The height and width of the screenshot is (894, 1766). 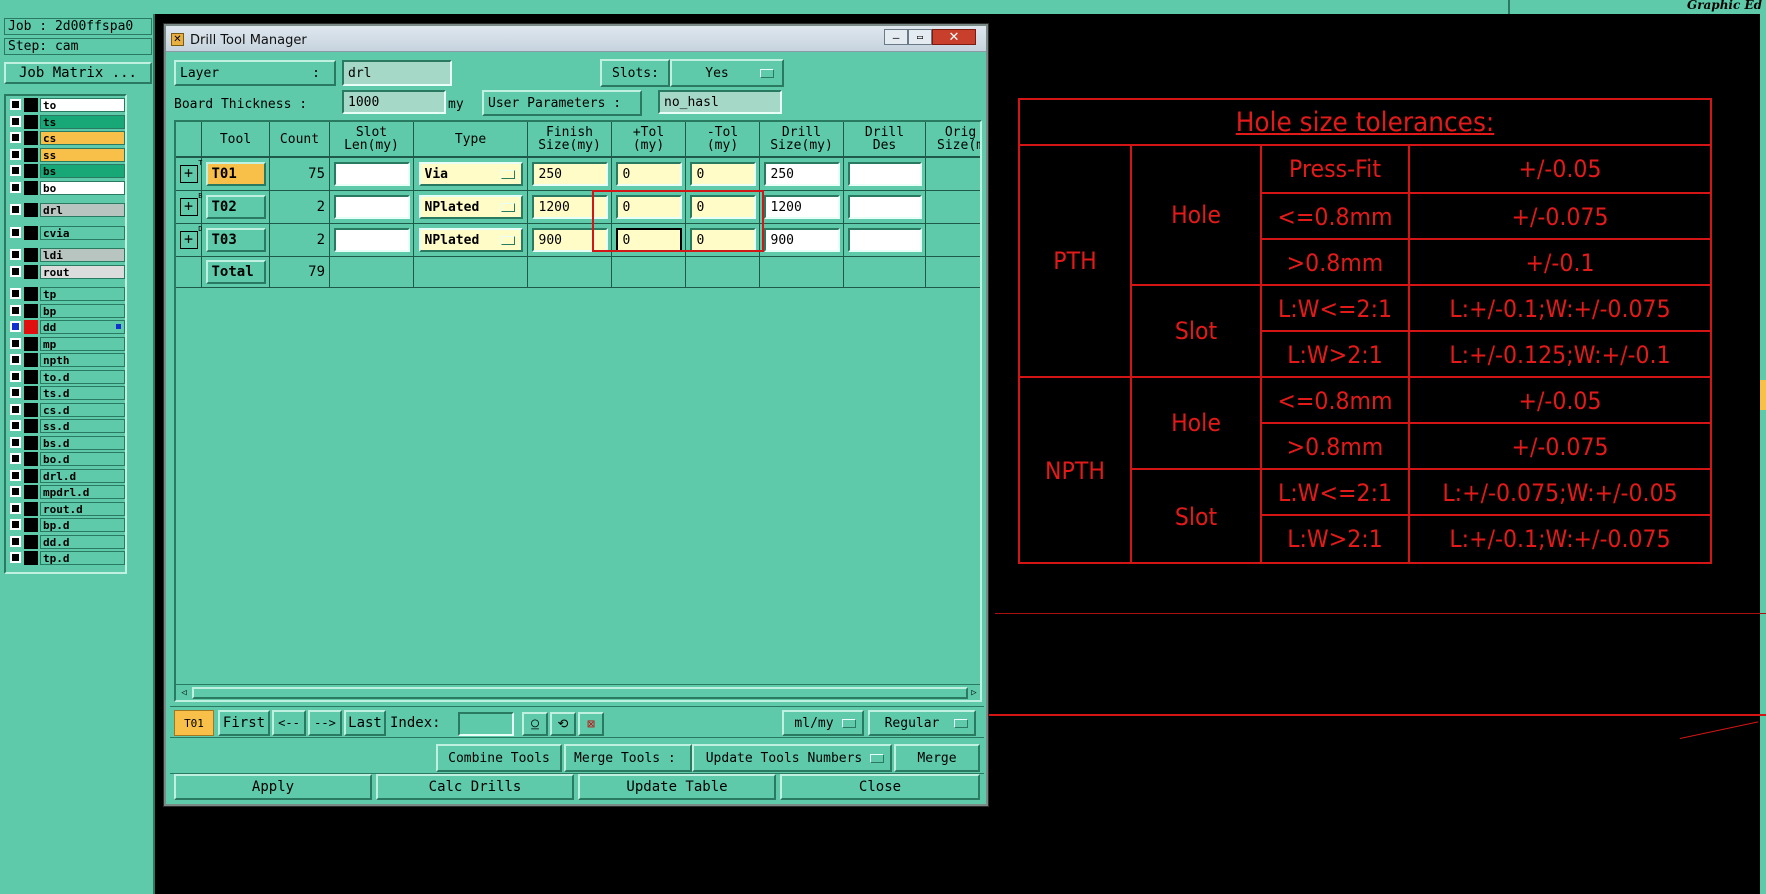 I want to click on layer-row: ss.d, so click(x=66, y=426).